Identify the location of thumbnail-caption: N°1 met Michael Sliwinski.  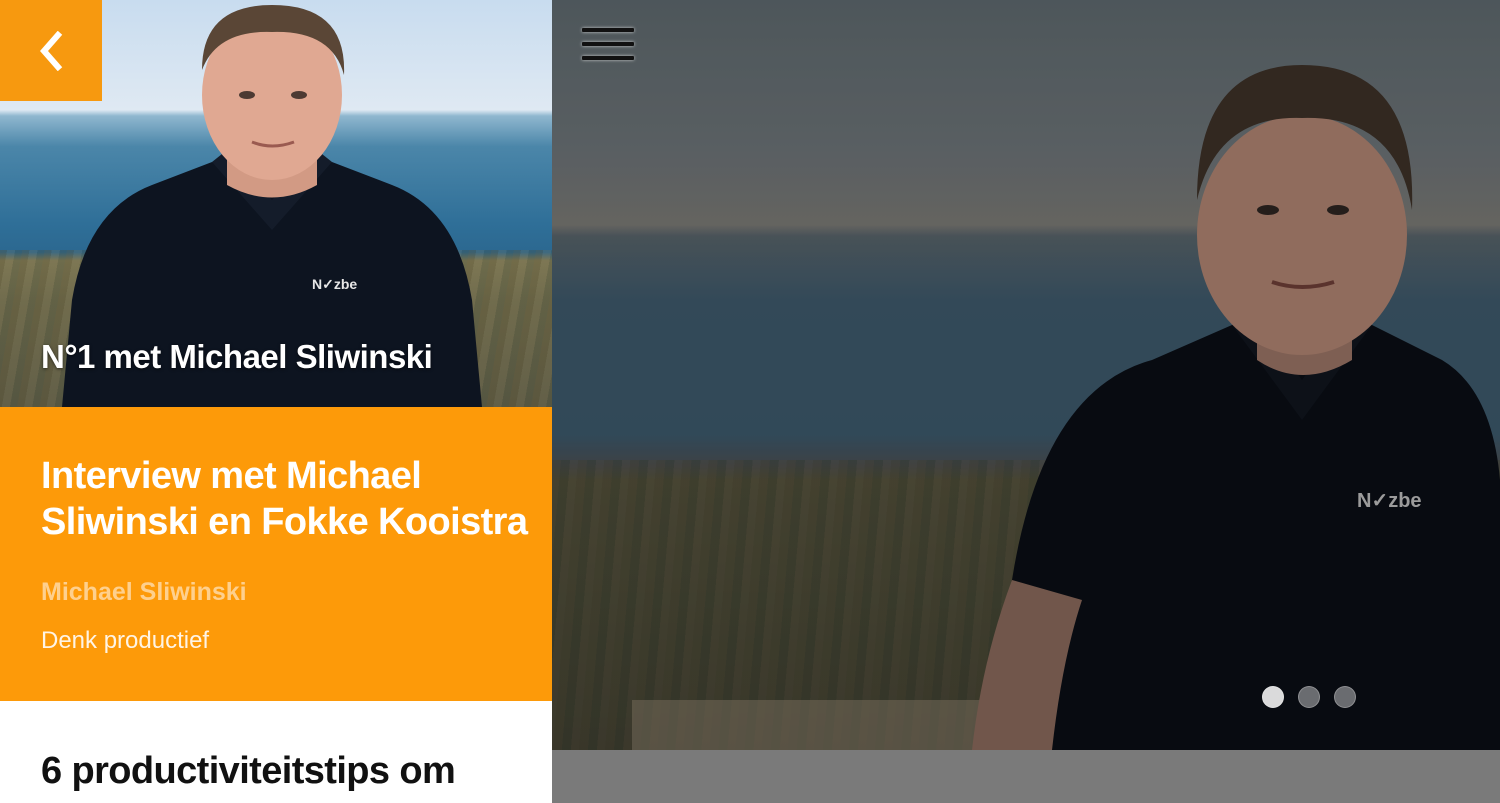
(237, 356).